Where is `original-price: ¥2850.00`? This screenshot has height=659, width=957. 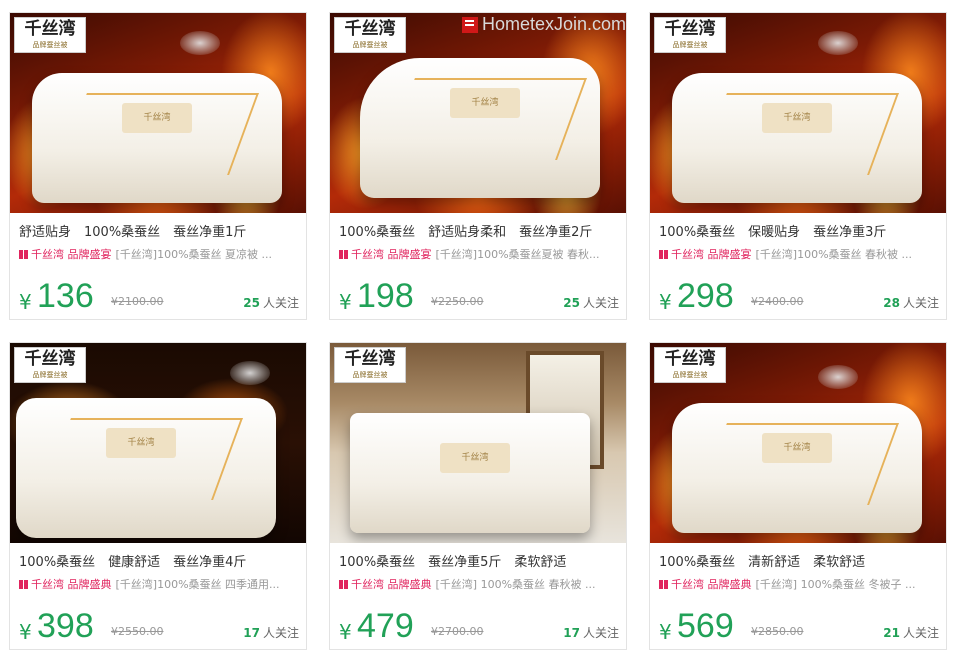 original-price: ¥2850.00 is located at coordinates (777, 631).